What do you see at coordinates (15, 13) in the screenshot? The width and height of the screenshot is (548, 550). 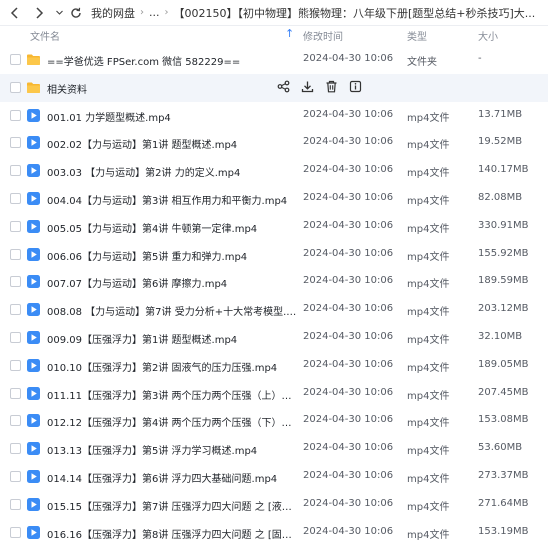 I see `back-button` at bounding box center [15, 13].